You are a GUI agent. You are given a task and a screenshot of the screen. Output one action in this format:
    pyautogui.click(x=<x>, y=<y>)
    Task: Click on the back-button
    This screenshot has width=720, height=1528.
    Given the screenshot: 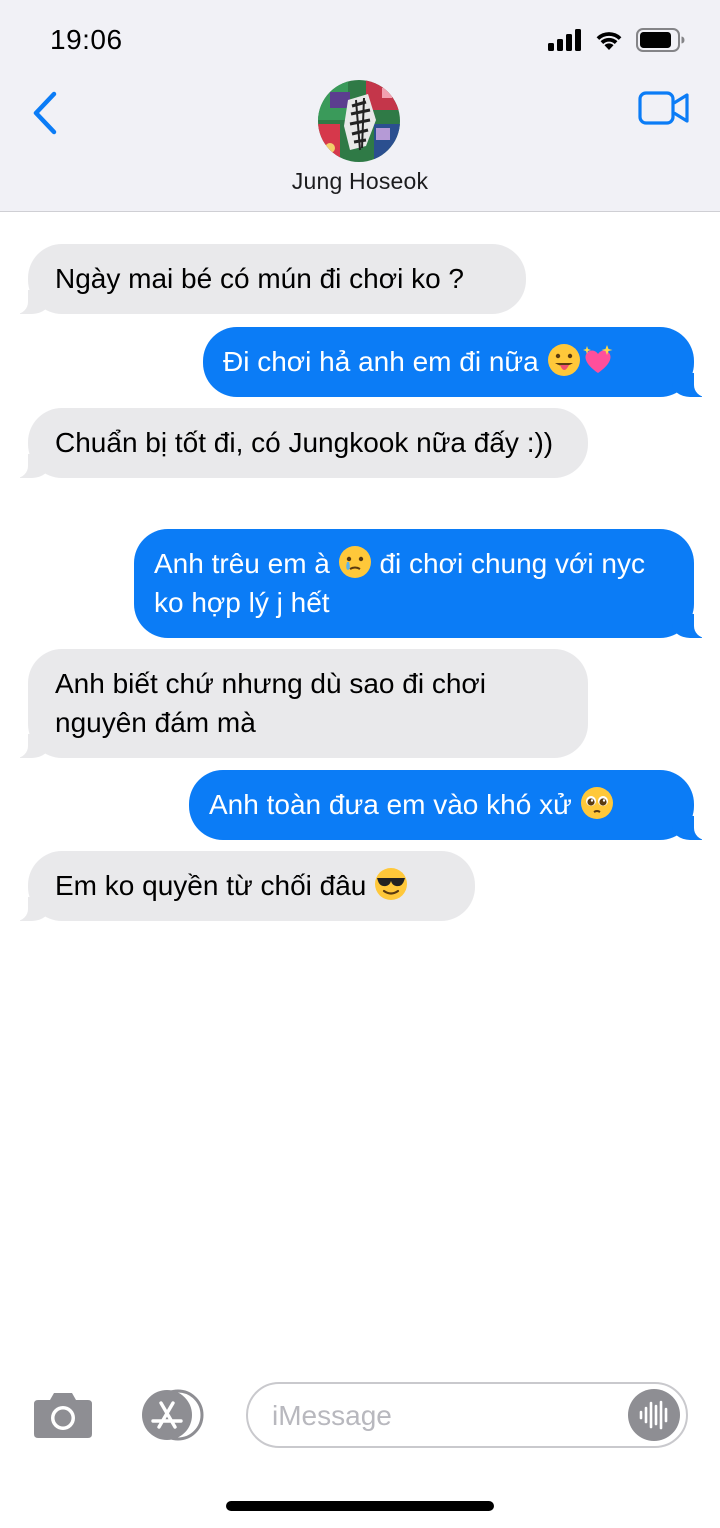 What is the action you would take?
    pyautogui.click(x=48, y=113)
    